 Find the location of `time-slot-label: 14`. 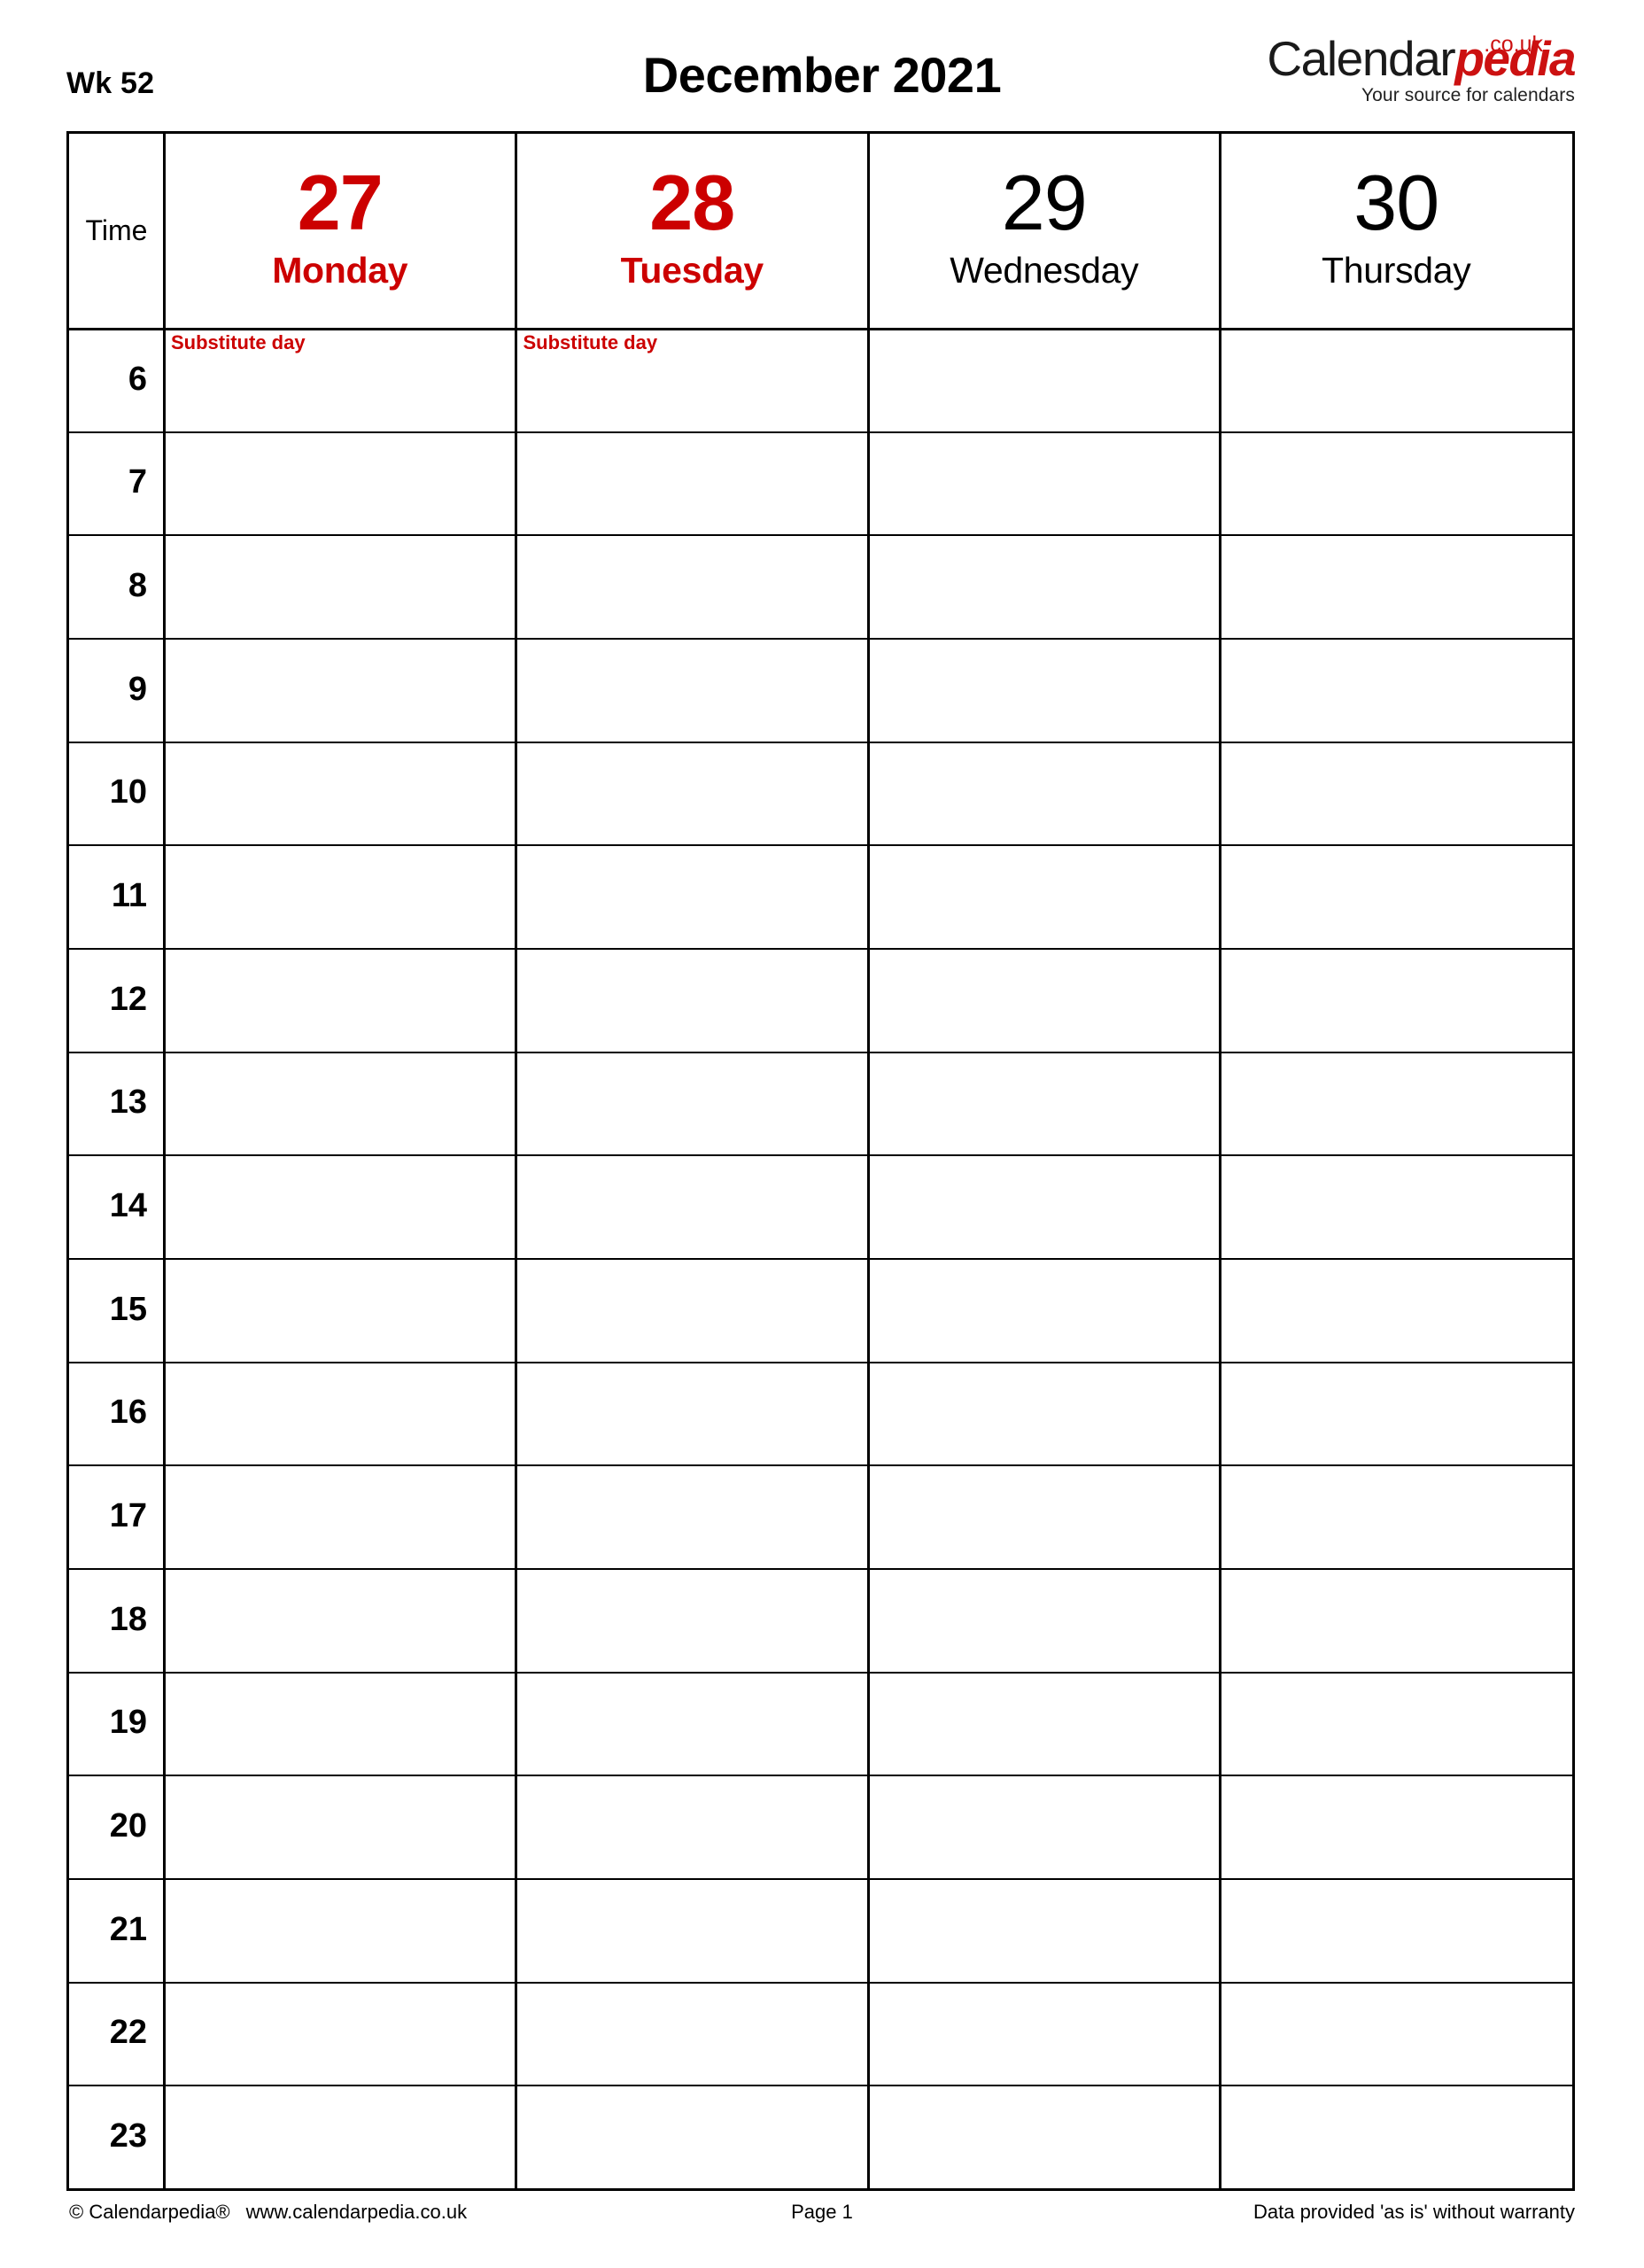

time-slot-label: 14 is located at coordinates (128, 1206).